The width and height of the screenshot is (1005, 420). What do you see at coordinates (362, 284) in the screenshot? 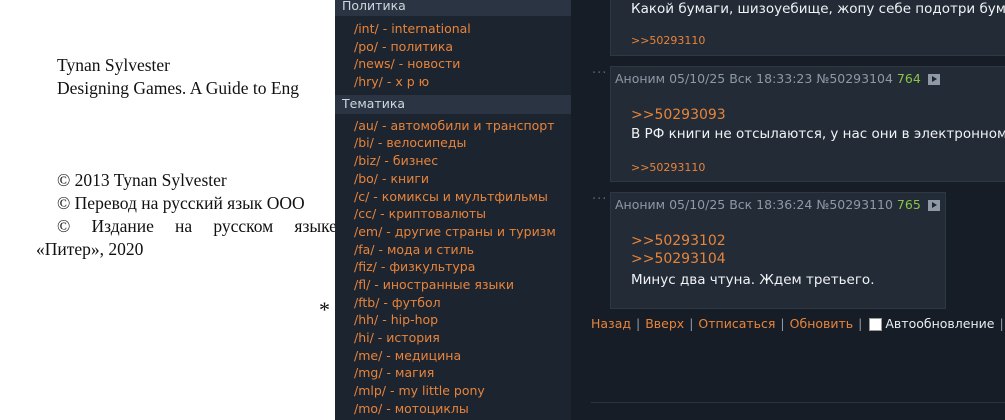
I see `board-code: /fl/` at bounding box center [362, 284].